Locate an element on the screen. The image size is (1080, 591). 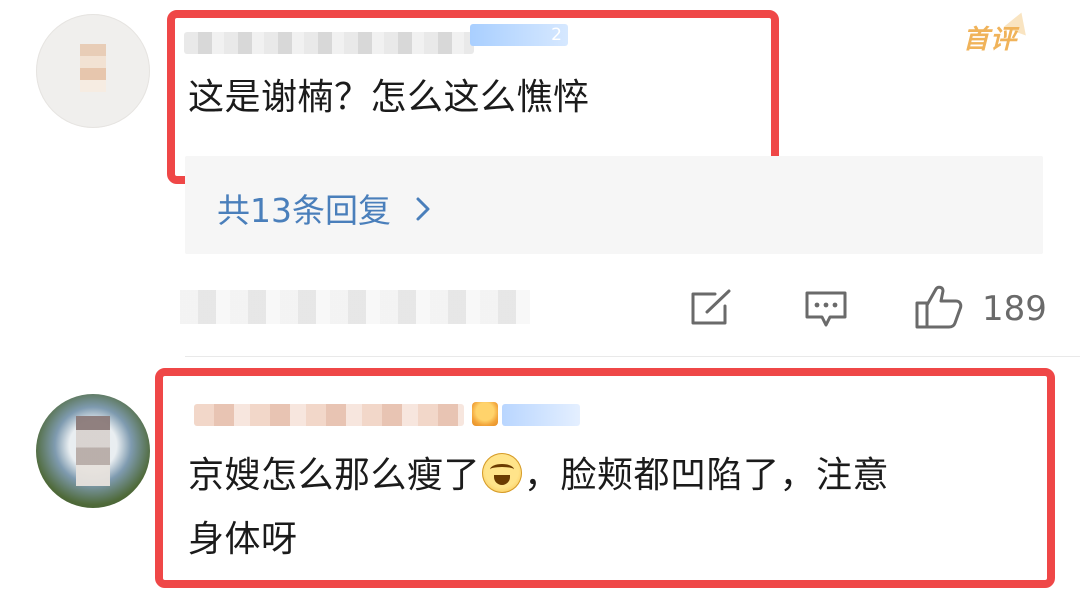
like-icon is located at coordinates (939, 309).